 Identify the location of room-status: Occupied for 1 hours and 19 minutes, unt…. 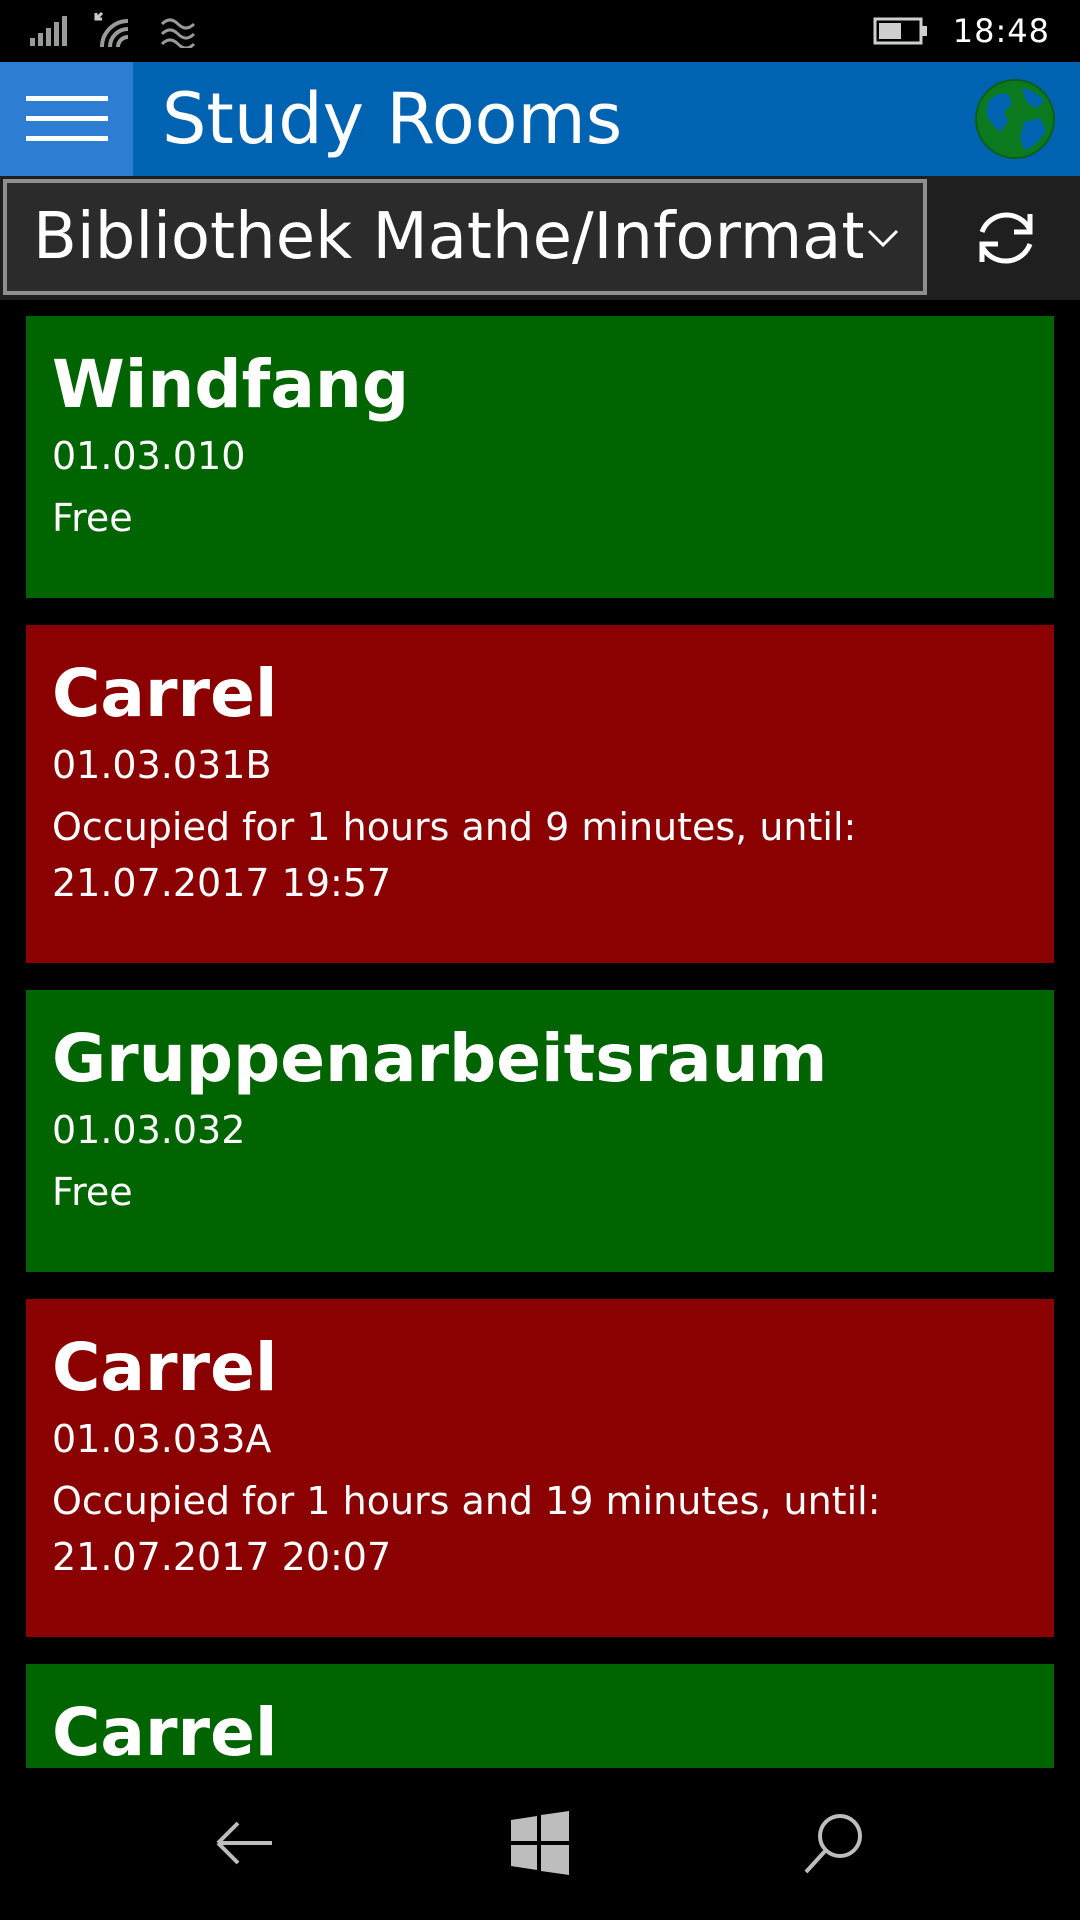
(466, 1529).